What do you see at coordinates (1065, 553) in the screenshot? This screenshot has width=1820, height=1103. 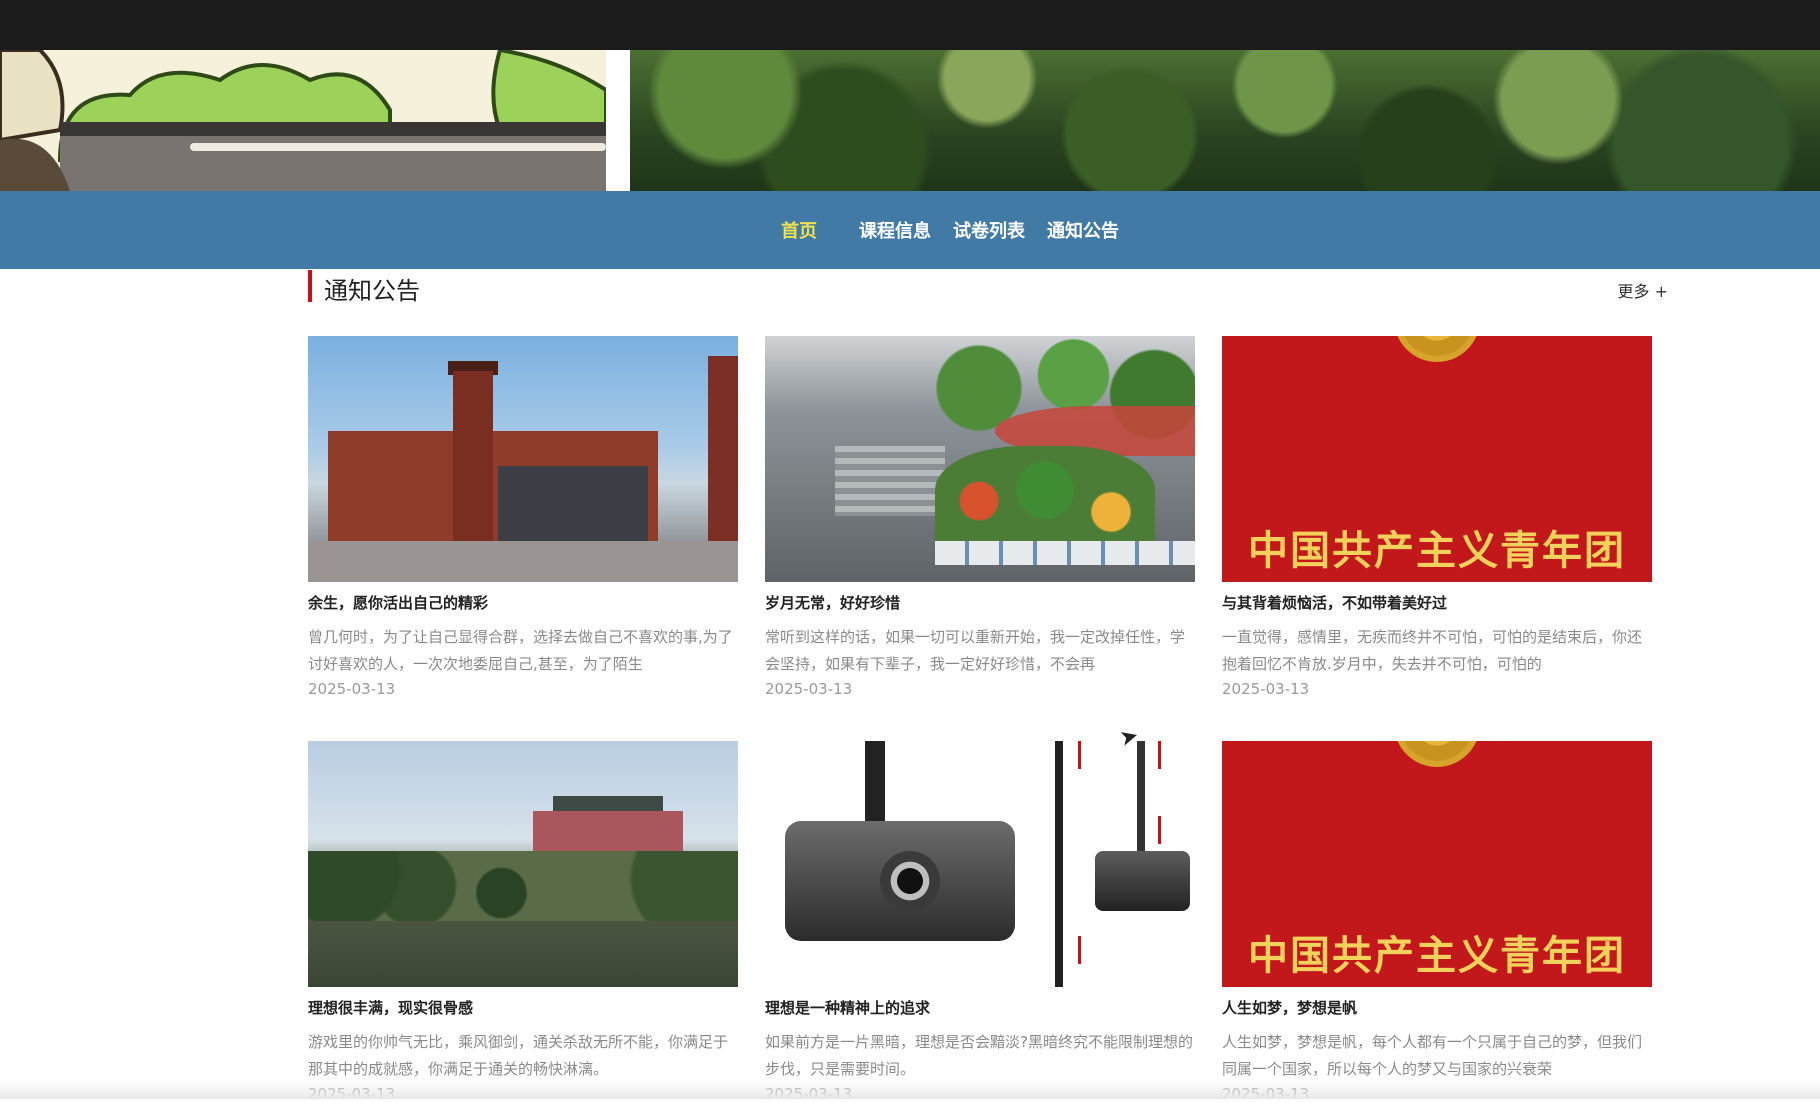 I see `garden-wall-shape` at bounding box center [1065, 553].